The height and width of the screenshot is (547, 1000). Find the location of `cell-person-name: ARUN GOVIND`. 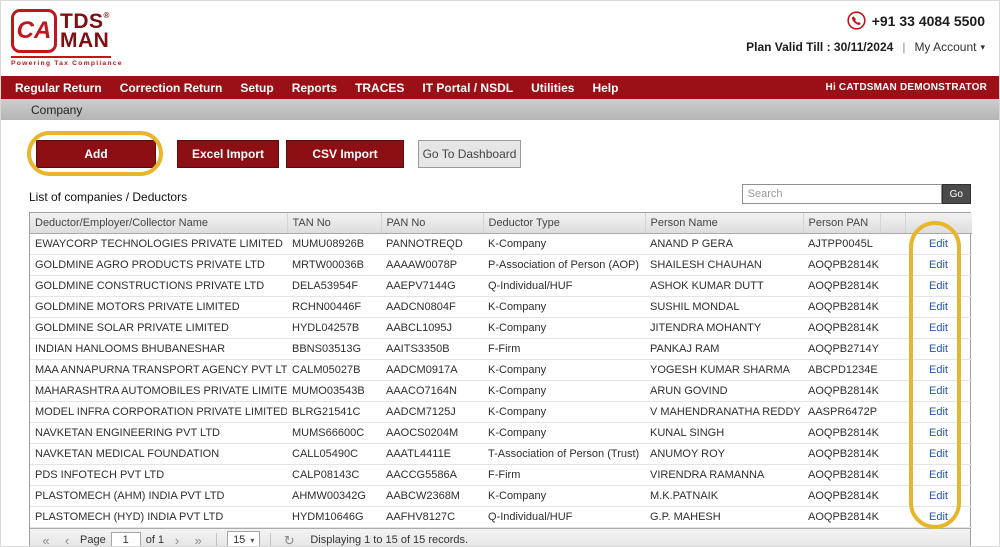

cell-person-name: ARUN GOVIND is located at coordinates (724, 391).